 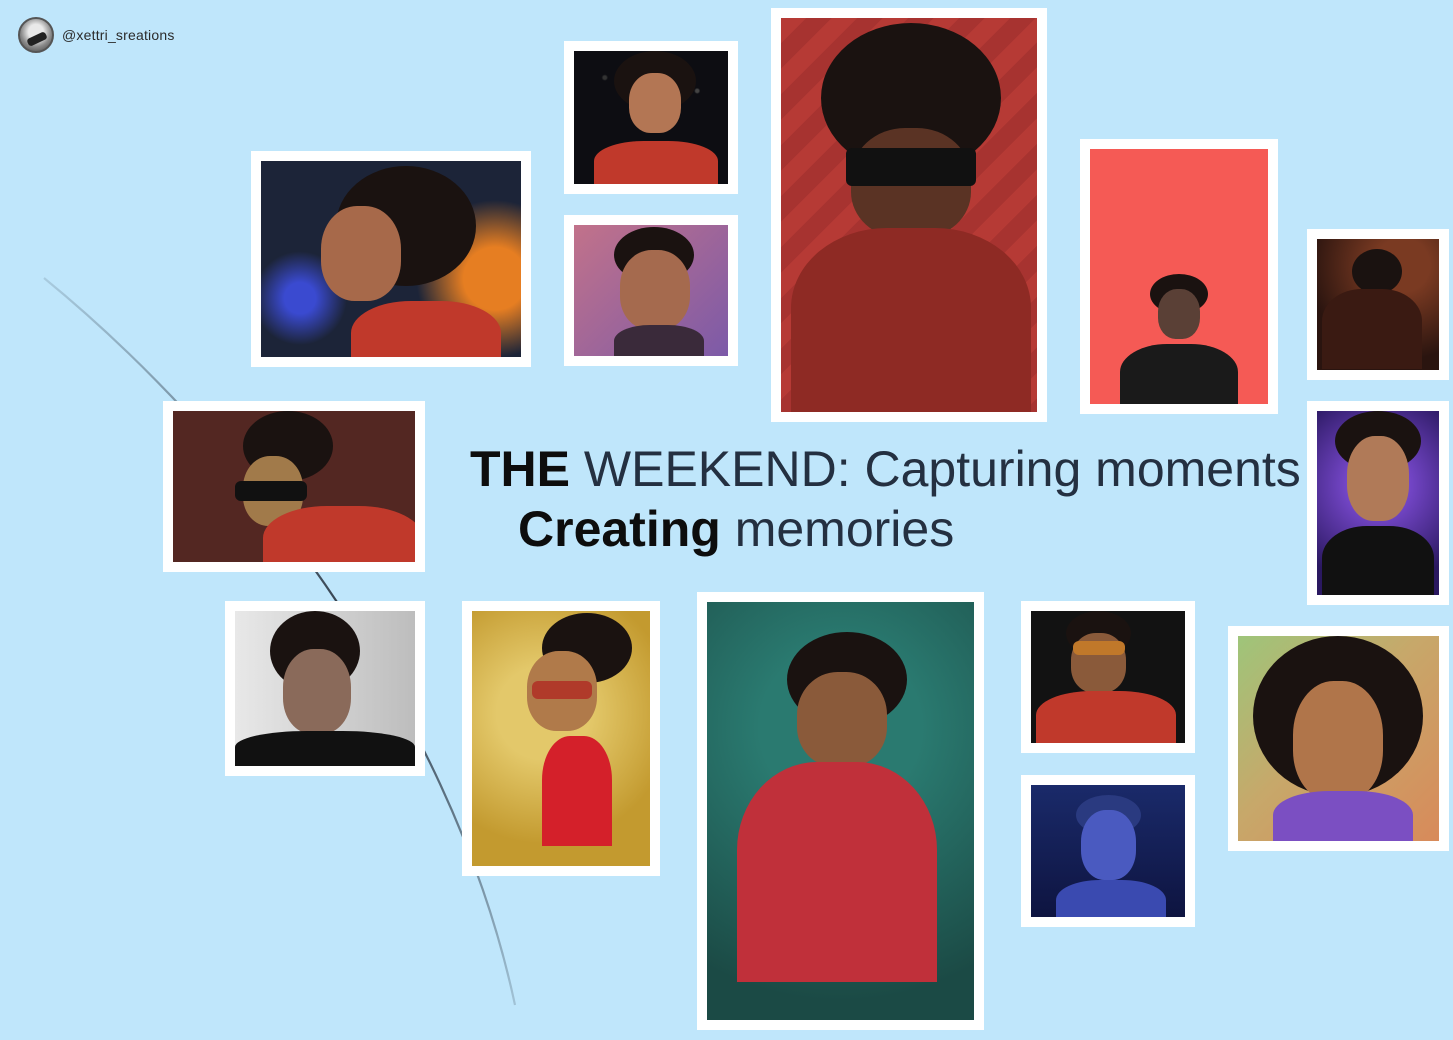 I want to click on artwork-blue-night, so click(x=1108, y=851).